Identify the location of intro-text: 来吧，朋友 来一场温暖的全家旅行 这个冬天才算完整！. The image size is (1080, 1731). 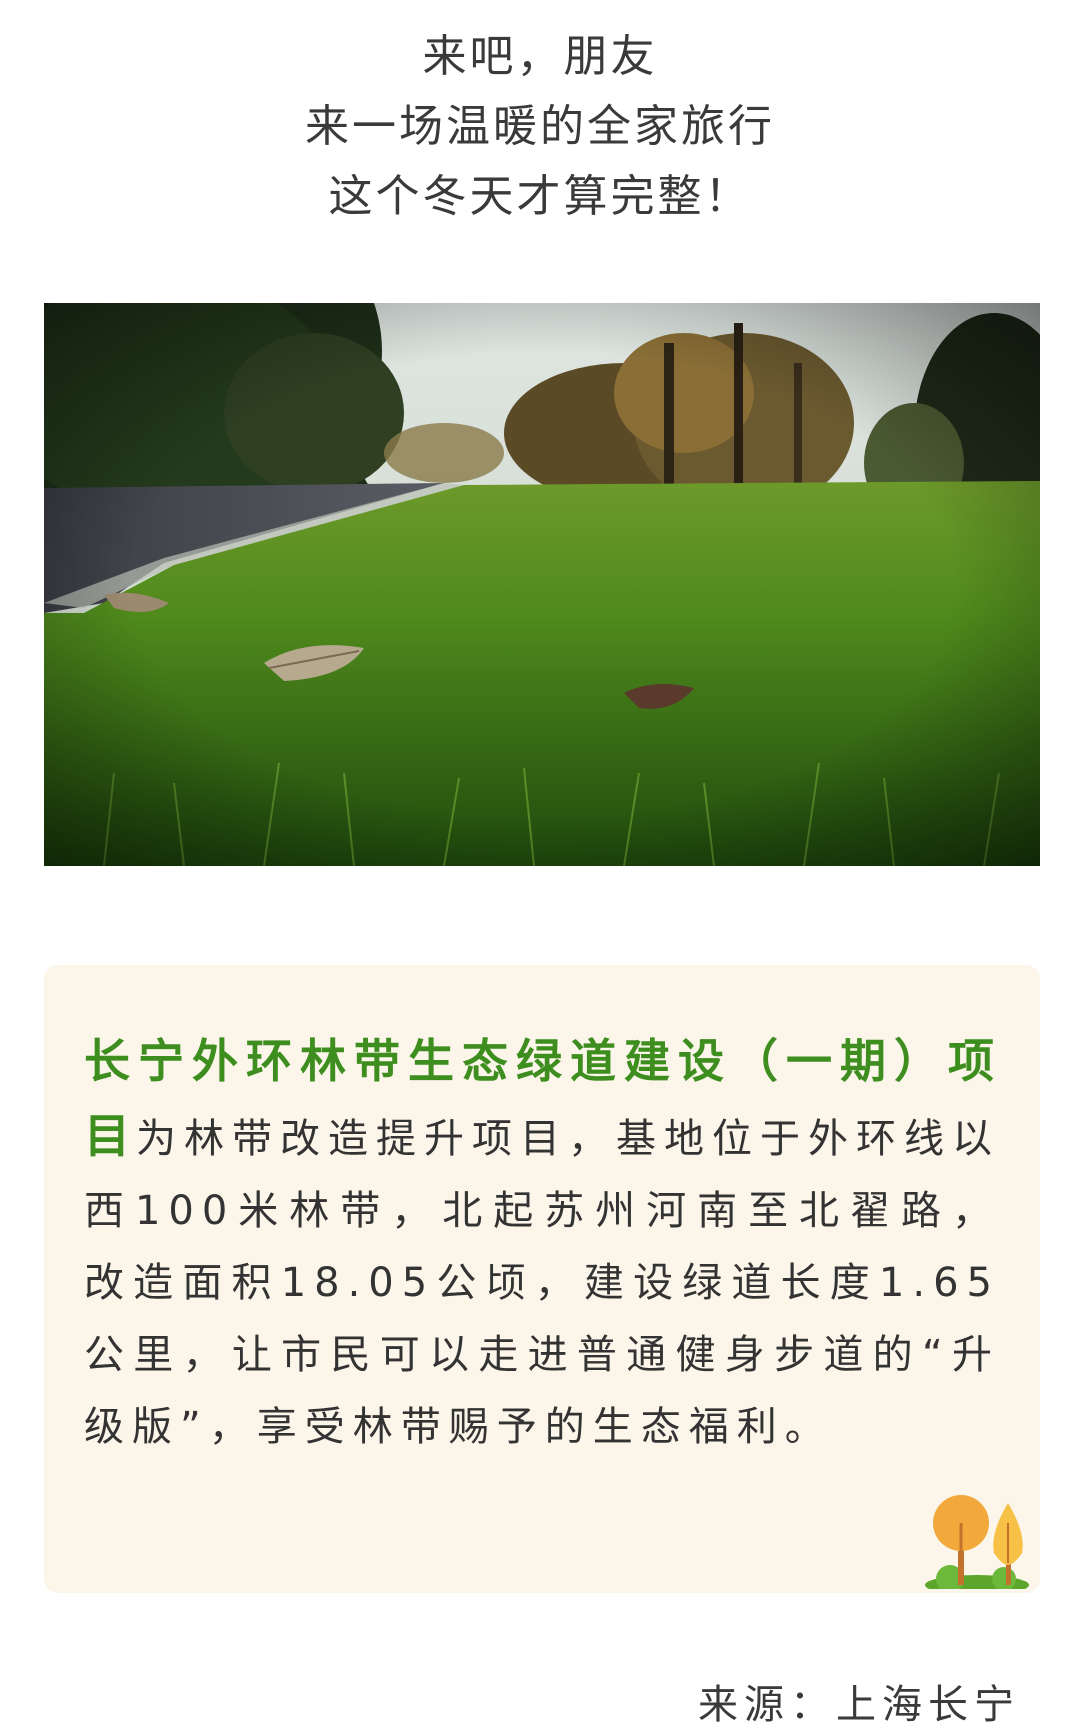
(540, 127).